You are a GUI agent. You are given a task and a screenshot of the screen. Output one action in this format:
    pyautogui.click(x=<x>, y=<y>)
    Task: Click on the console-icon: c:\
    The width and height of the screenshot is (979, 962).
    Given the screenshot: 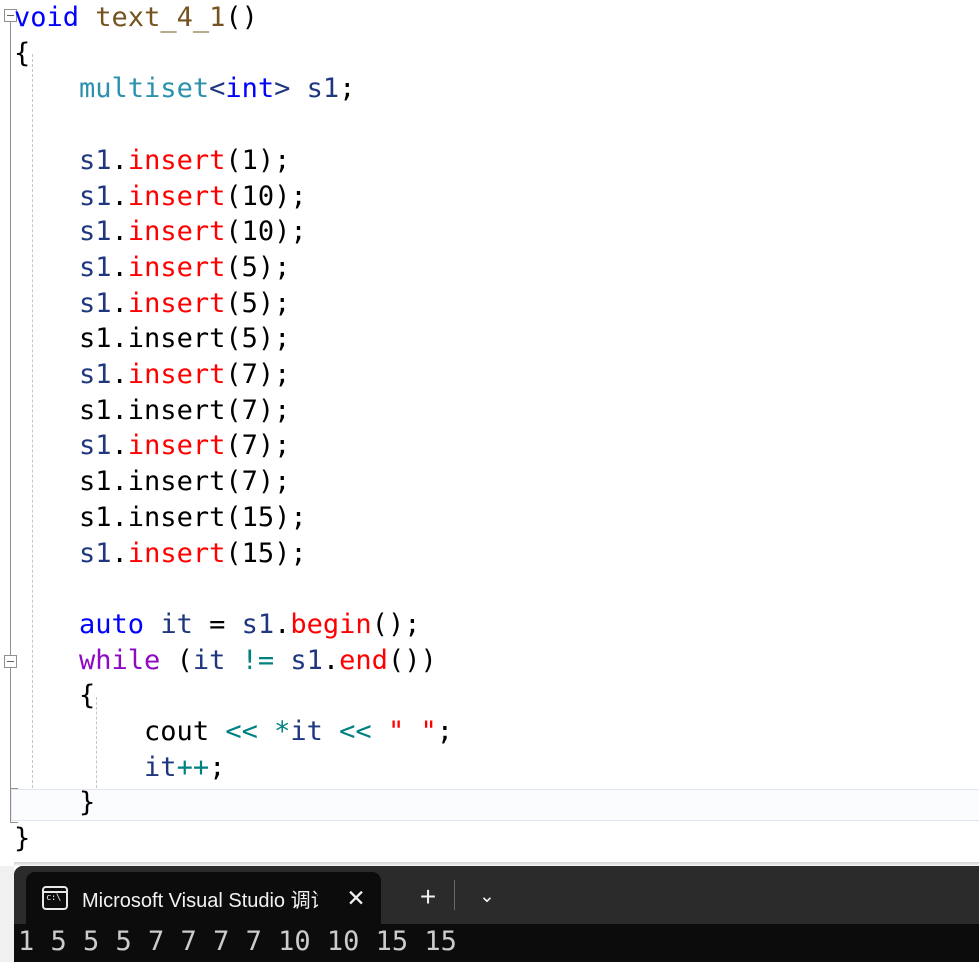 What is the action you would take?
    pyautogui.click(x=55, y=898)
    